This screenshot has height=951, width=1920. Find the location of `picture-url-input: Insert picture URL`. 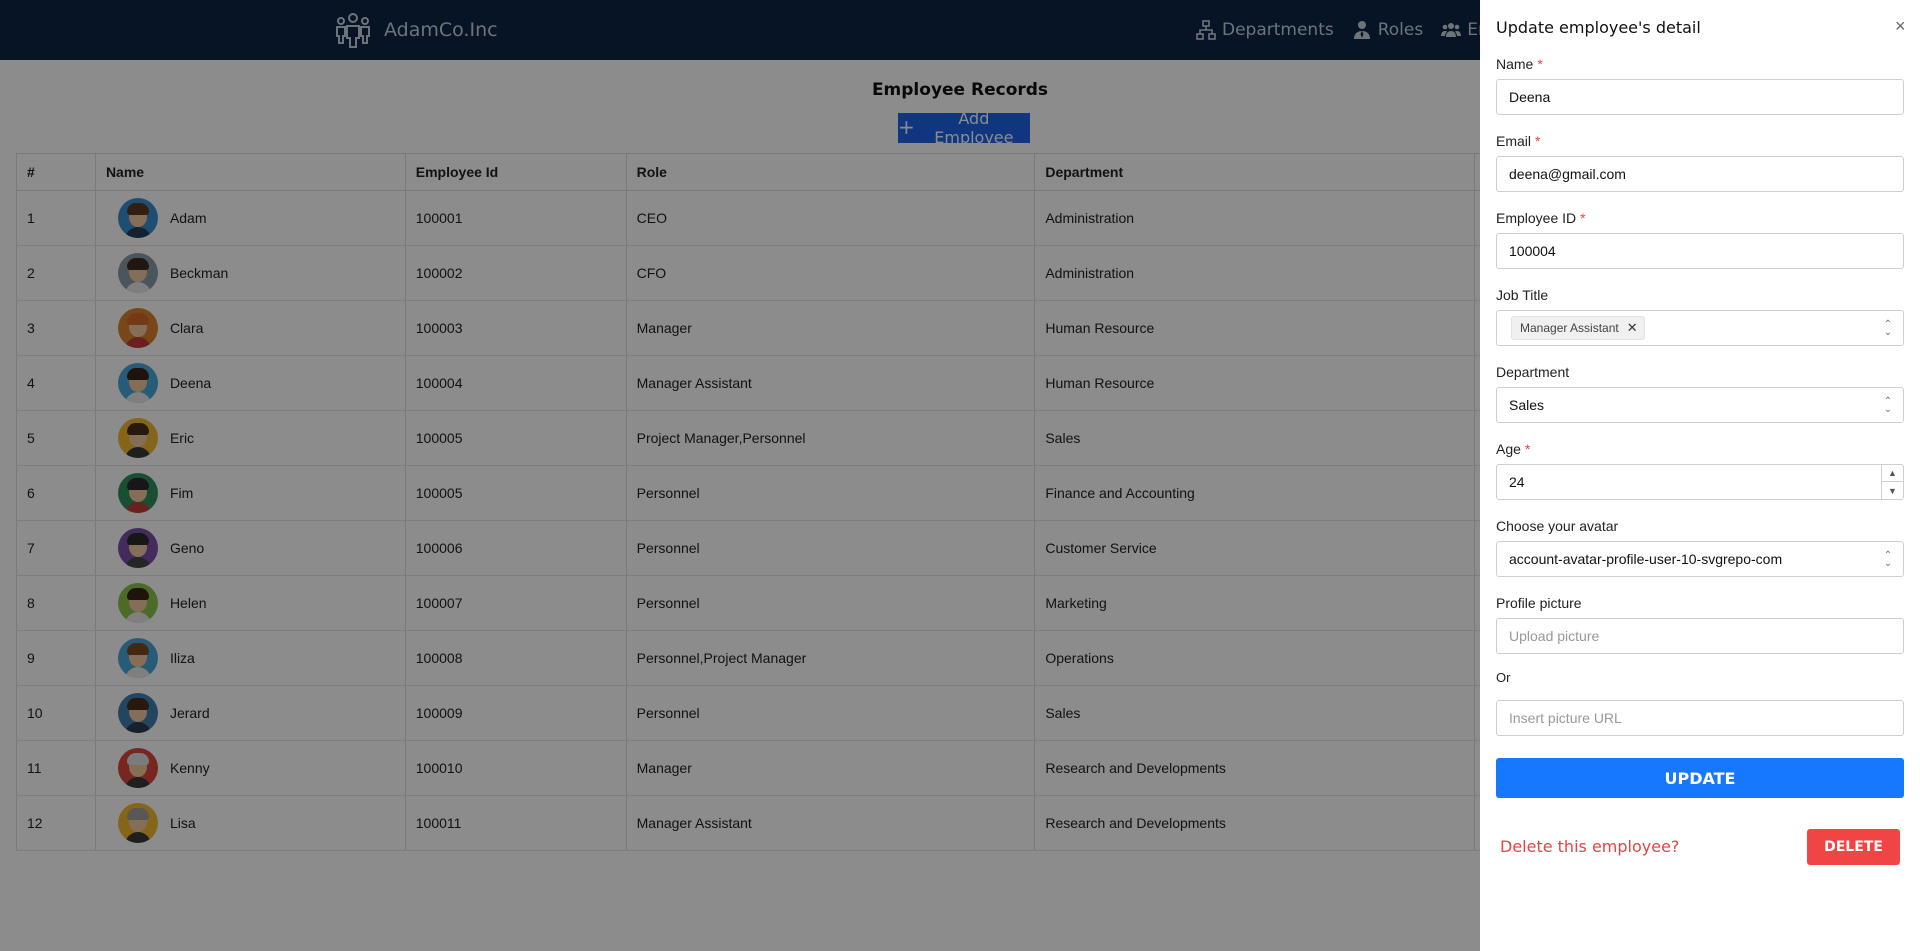

picture-url-input: Insert picture URL is located at coordinates (1700, 718).